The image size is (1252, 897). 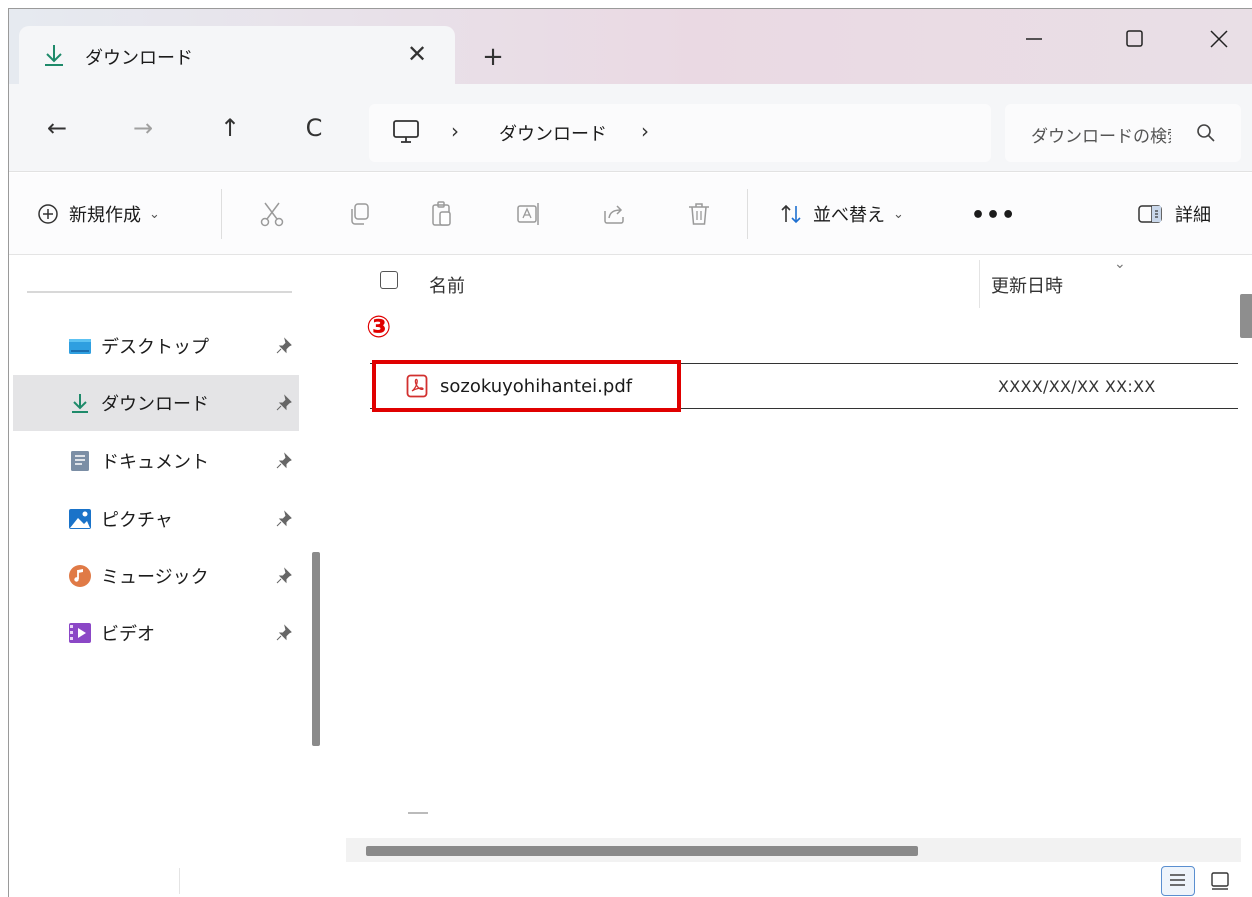 I want to click on breadcrumb: › ダウンロード ›, so click(x=680, y=133).